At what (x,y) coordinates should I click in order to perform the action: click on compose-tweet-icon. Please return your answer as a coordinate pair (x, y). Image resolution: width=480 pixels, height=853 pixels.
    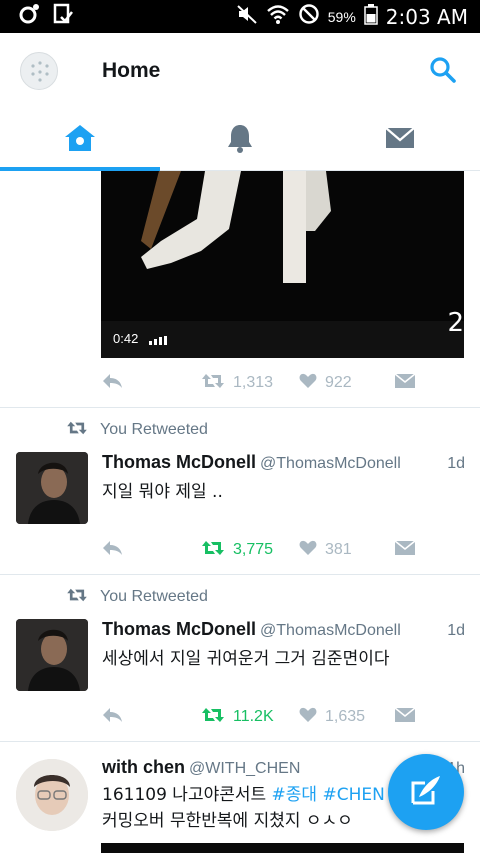
    Looking at the image, I should click on (426, 792).